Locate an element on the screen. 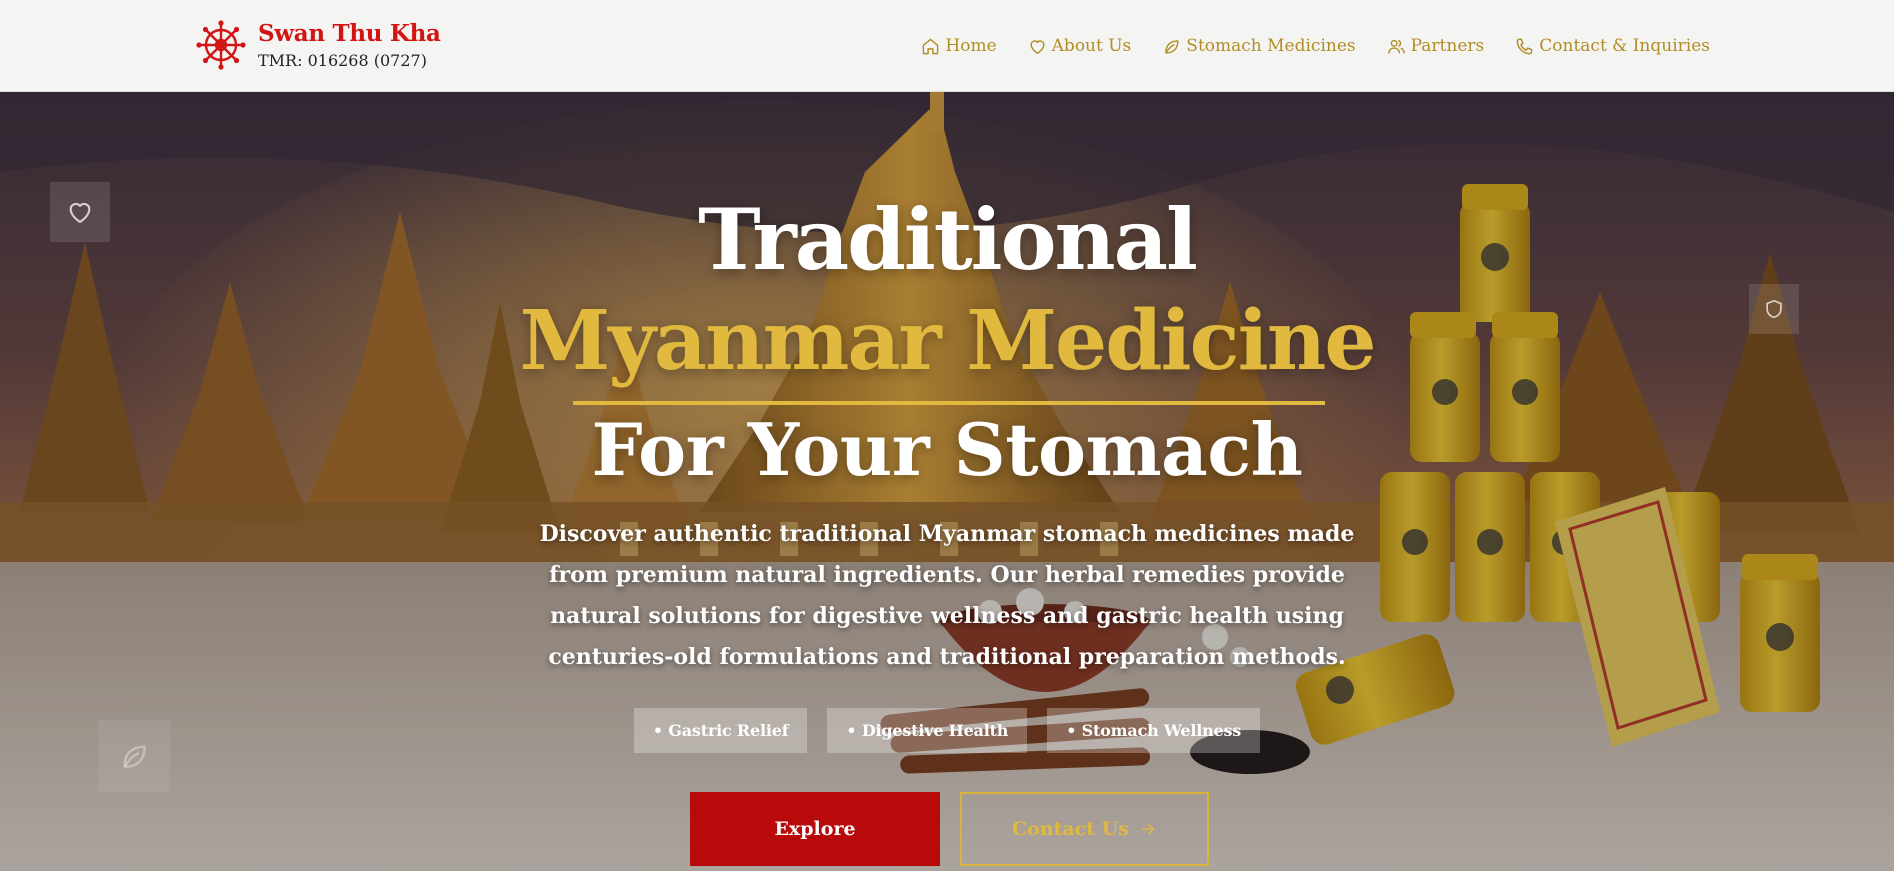 Image resolution: width=1894 pixels, height=871 pixels. nav-item-contact-inquiries: Contact & Inquiries is located at coordinates (1612, 46).